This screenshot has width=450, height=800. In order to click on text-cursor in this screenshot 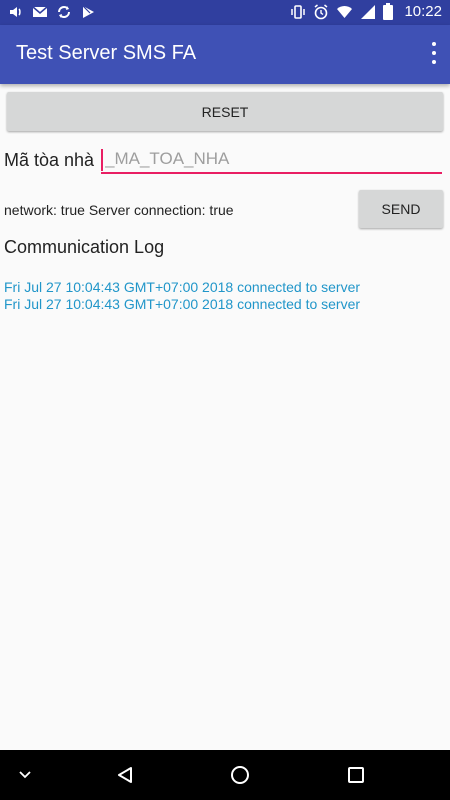, I will do `click(102, 160)`.